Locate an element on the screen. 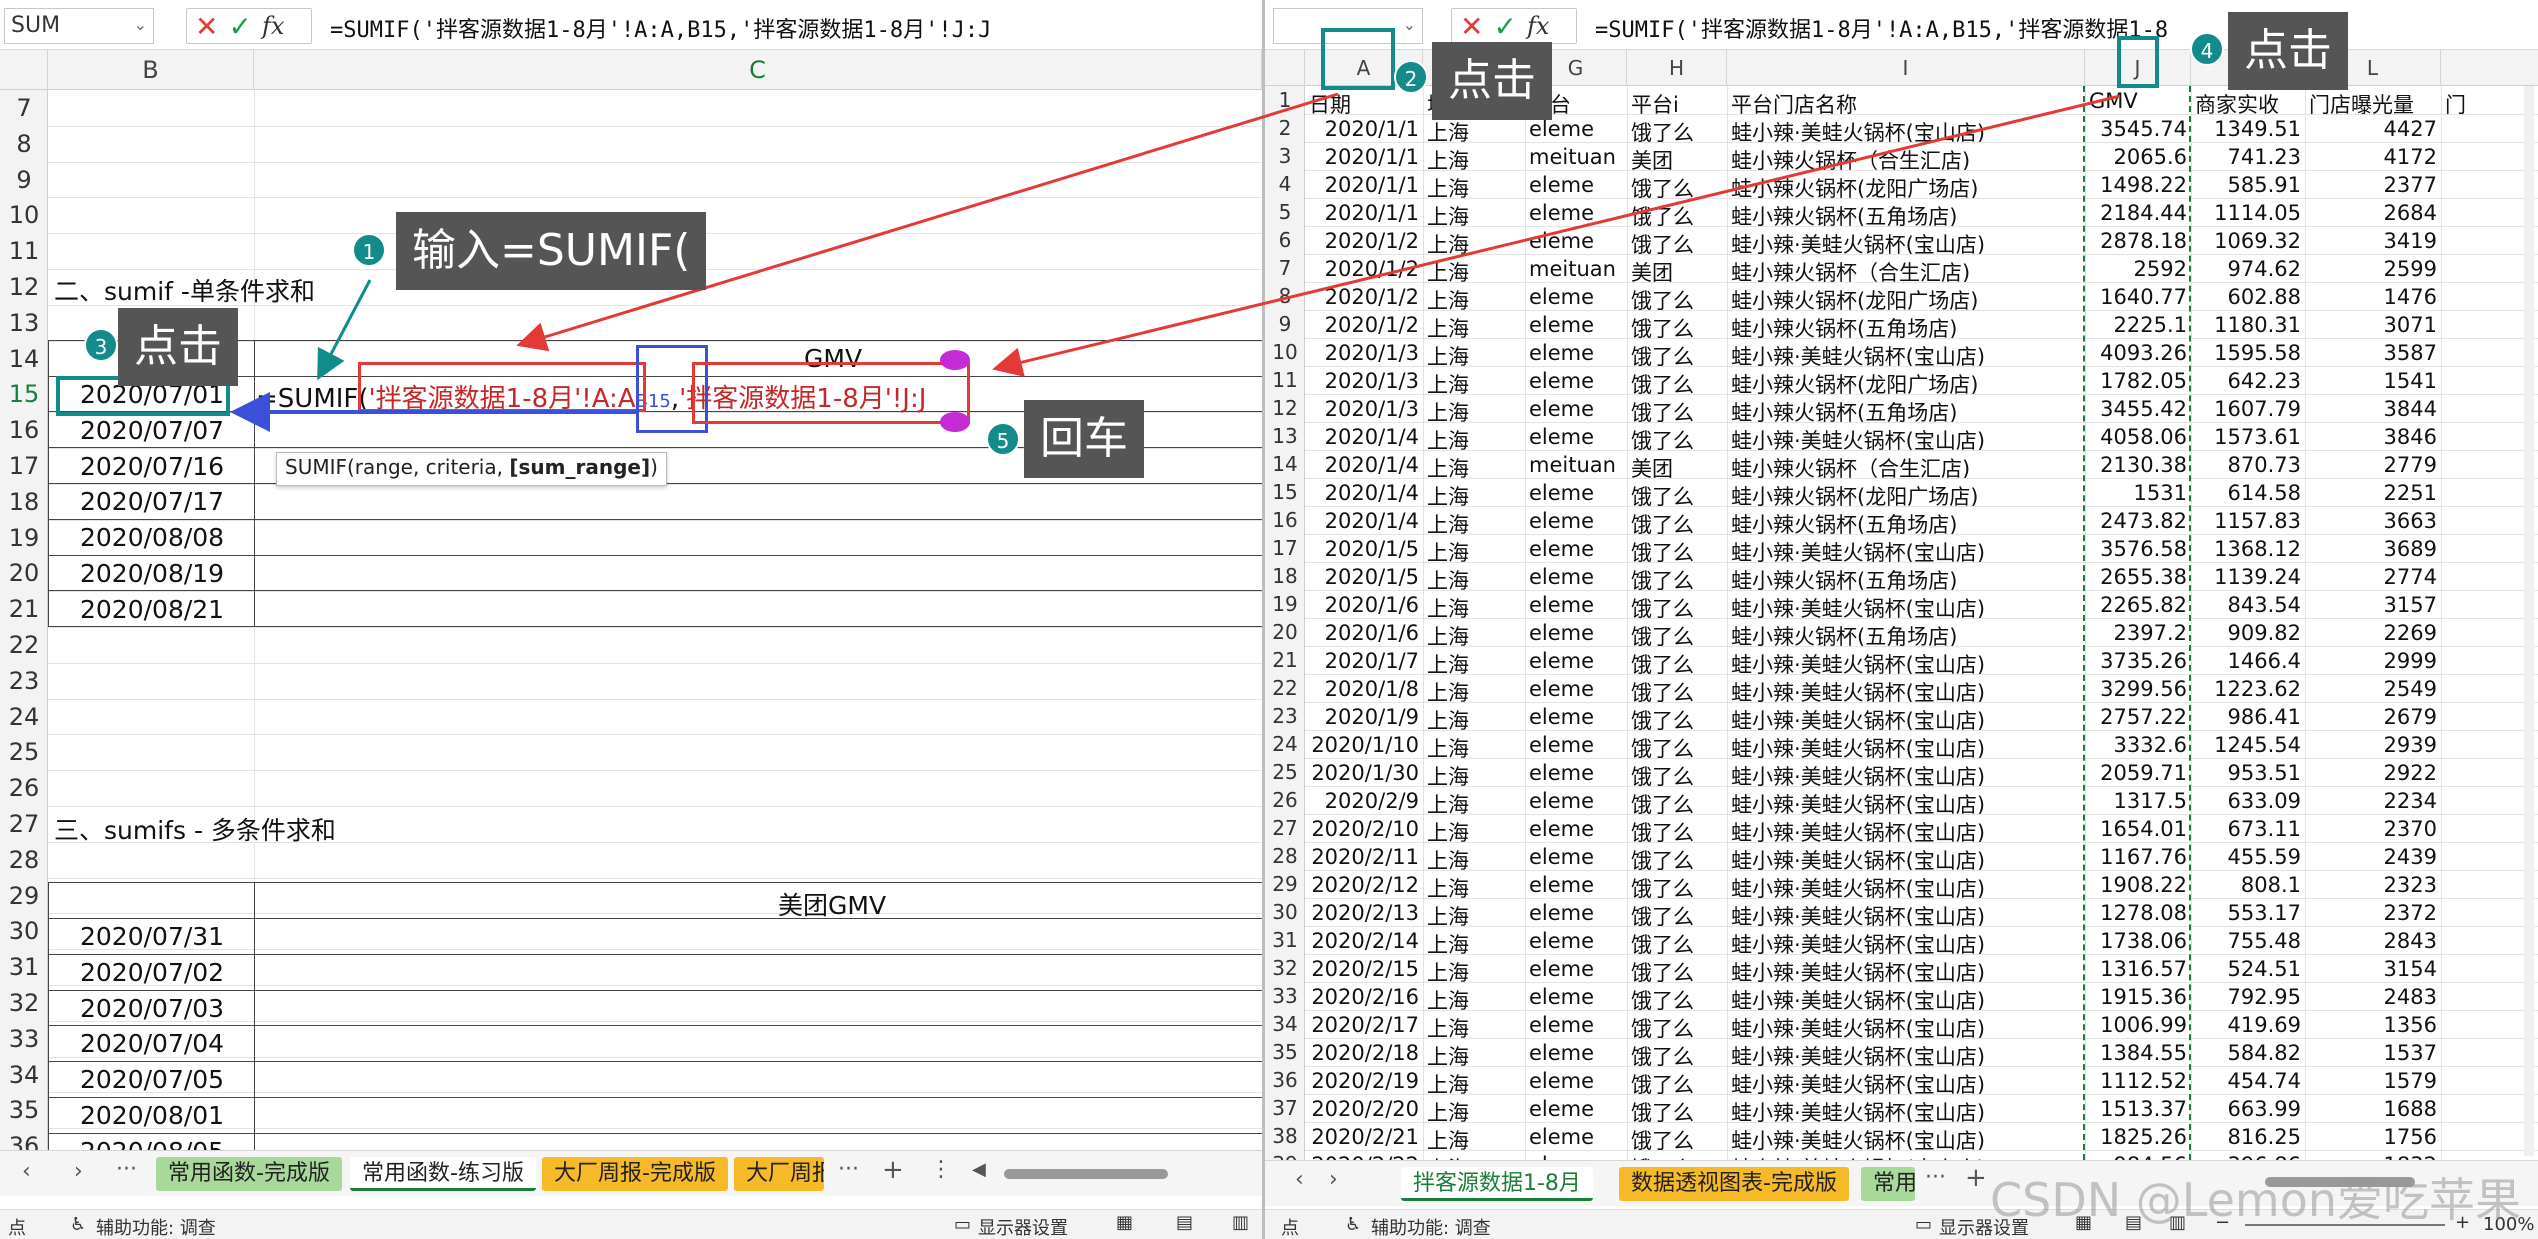 The image size is (2538, 1239). callout-2-badge: 2 is located at coordinates (1411, 77).